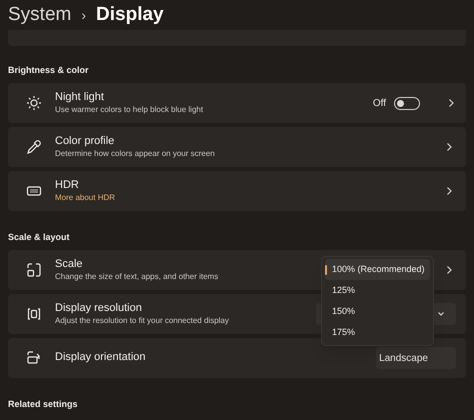 The width and height of the screenshot is (474, 420). Describe the element at coordinates (377, 311) in the screenshot. I see `menu-option: 150%` at that location.